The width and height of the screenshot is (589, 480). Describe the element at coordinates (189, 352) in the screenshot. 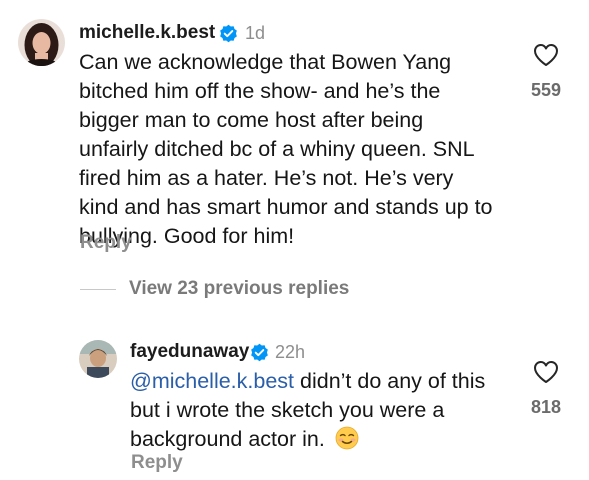

I see `comment-username: fayedunaway` at that location.